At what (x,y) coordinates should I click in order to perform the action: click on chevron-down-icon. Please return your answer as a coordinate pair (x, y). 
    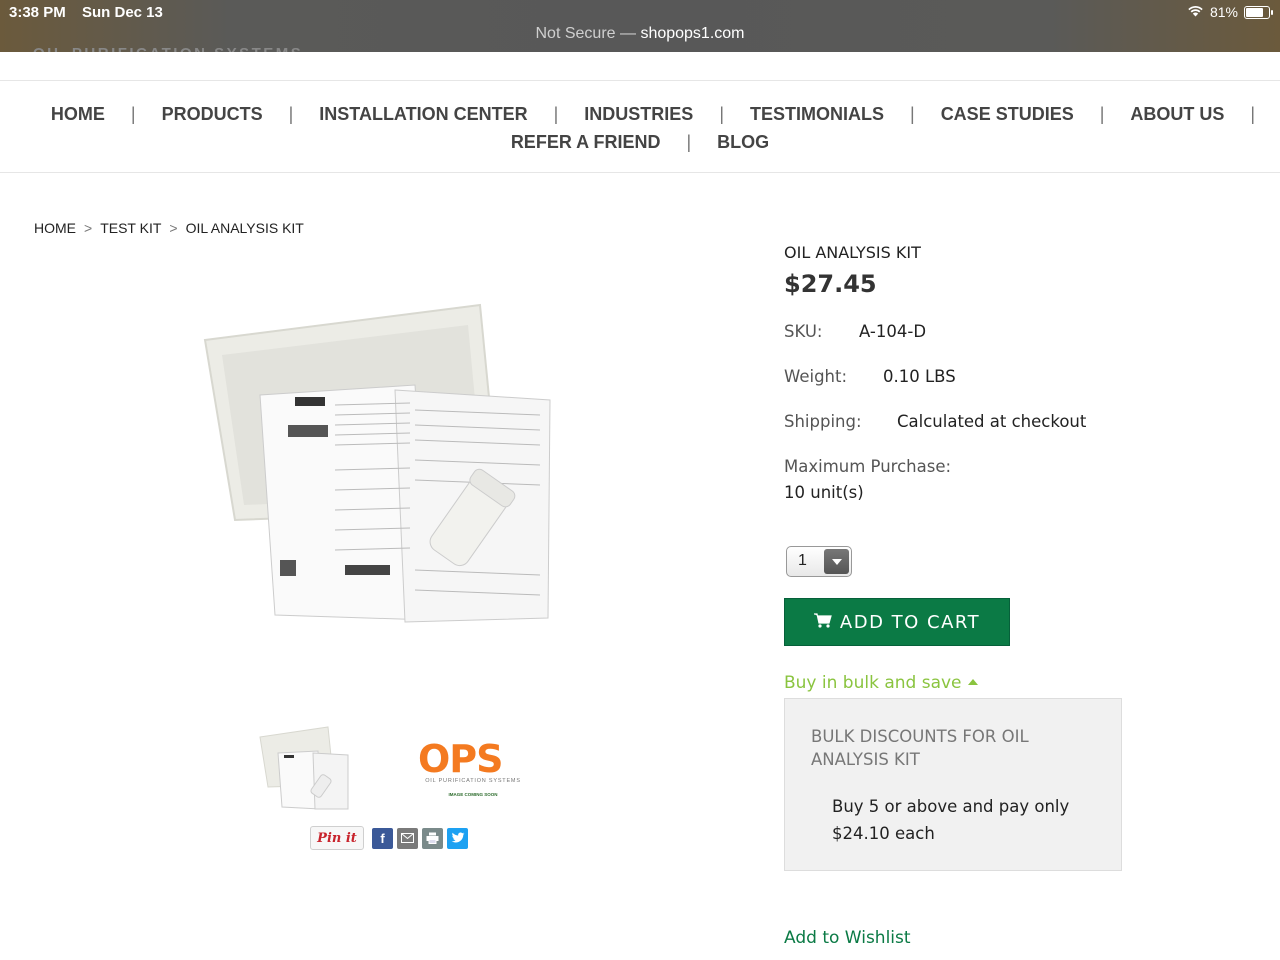
    Looking at the image, I should click on (836, 561).